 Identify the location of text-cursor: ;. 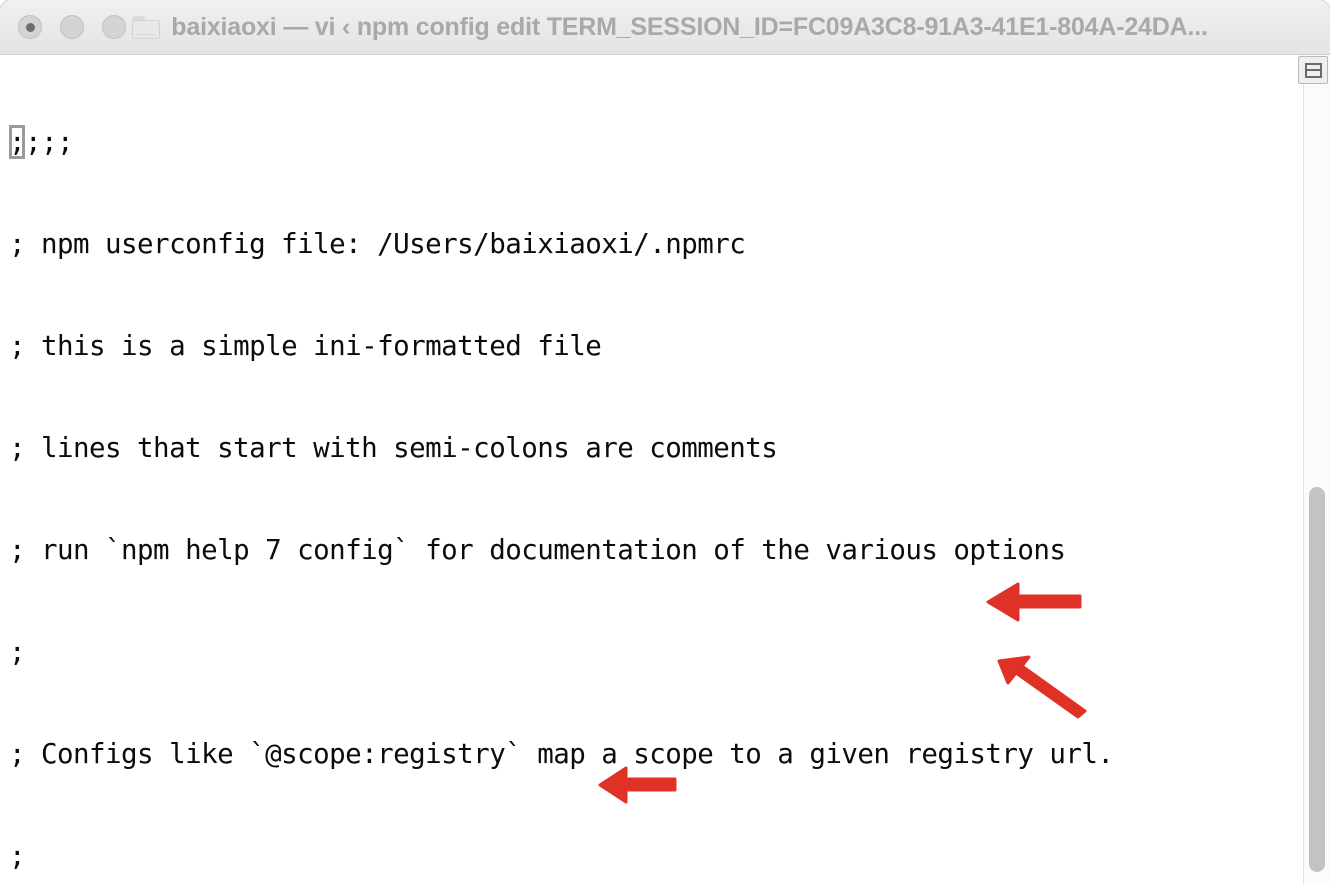
(17, 142).